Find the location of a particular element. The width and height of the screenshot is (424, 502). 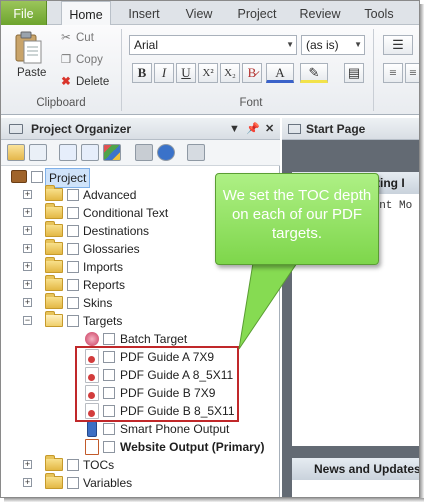

group-separator is located at coordinates (121, 70).